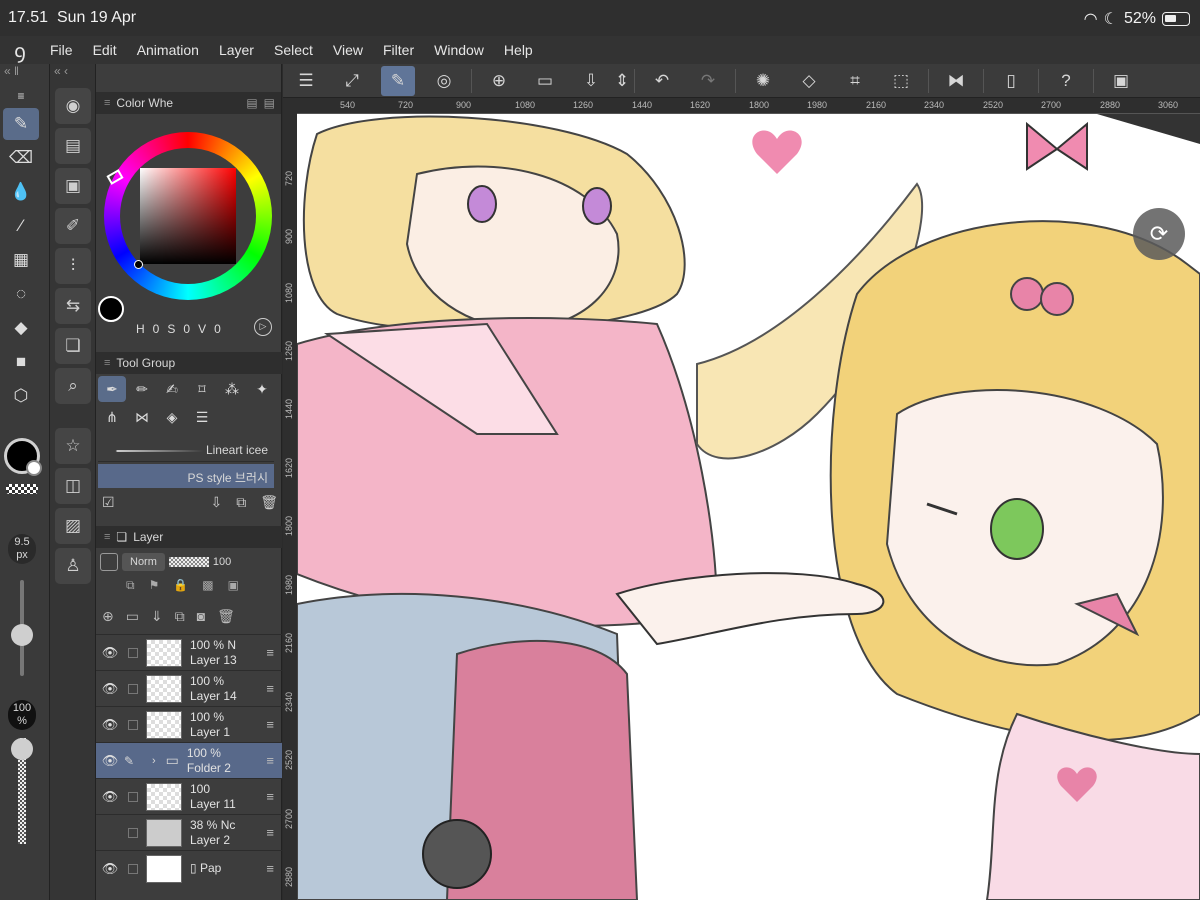 The width and height of the screenshot is (1200, 900). I want to click on link-icon: ⇆, so click(73, 306).